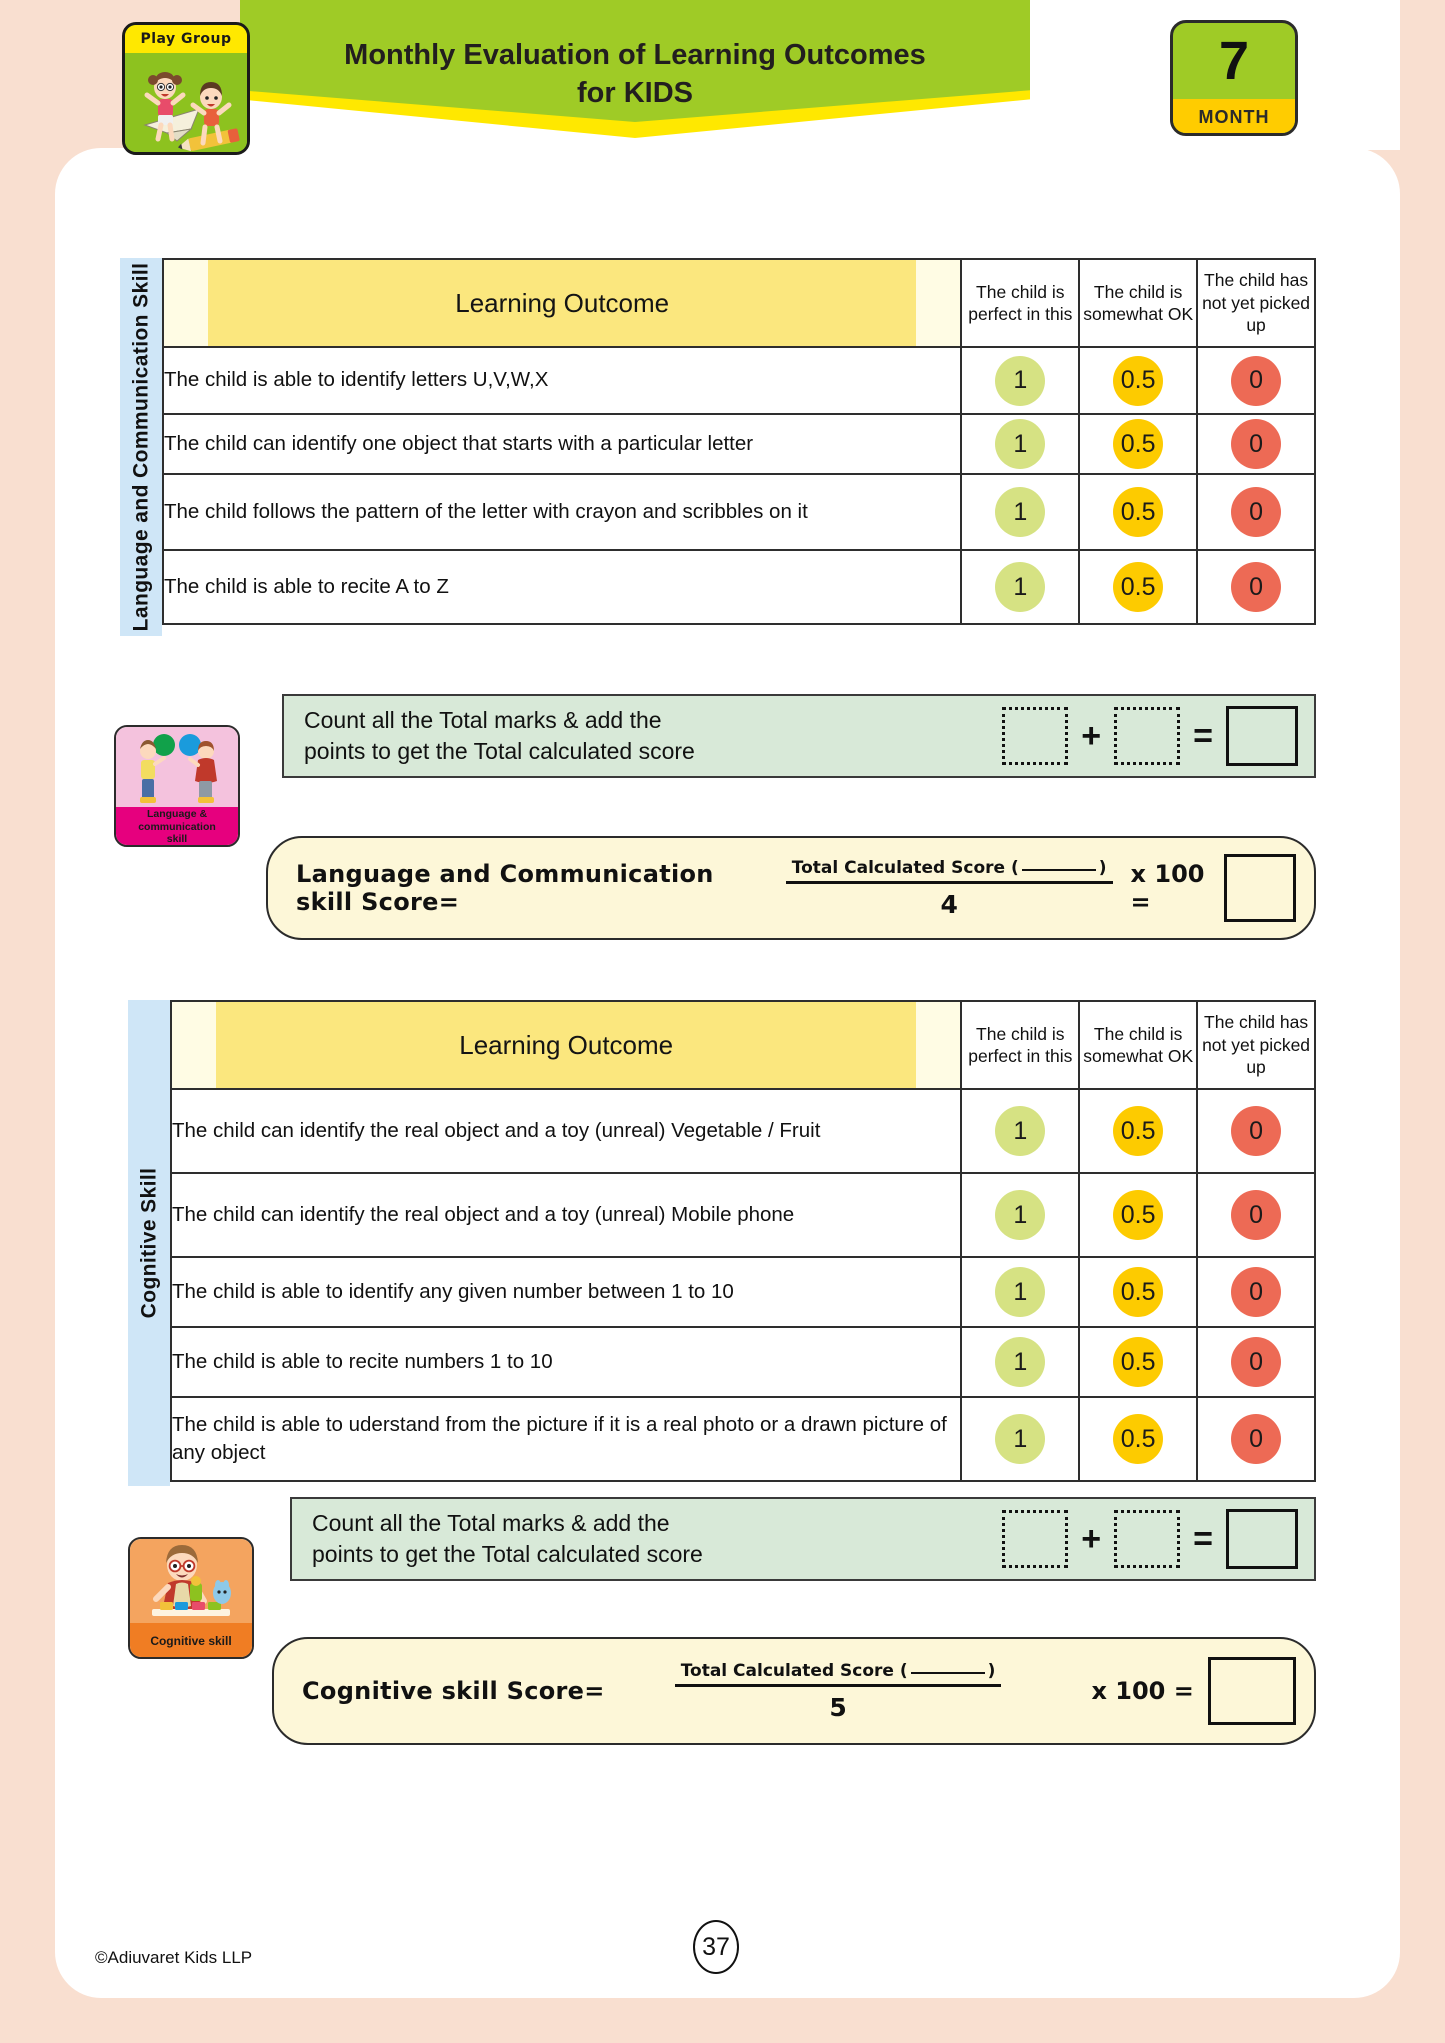 The width and height of the screenshot is (1445, 2043). I want to click on kids-illustration-icon, so click(186, 102).